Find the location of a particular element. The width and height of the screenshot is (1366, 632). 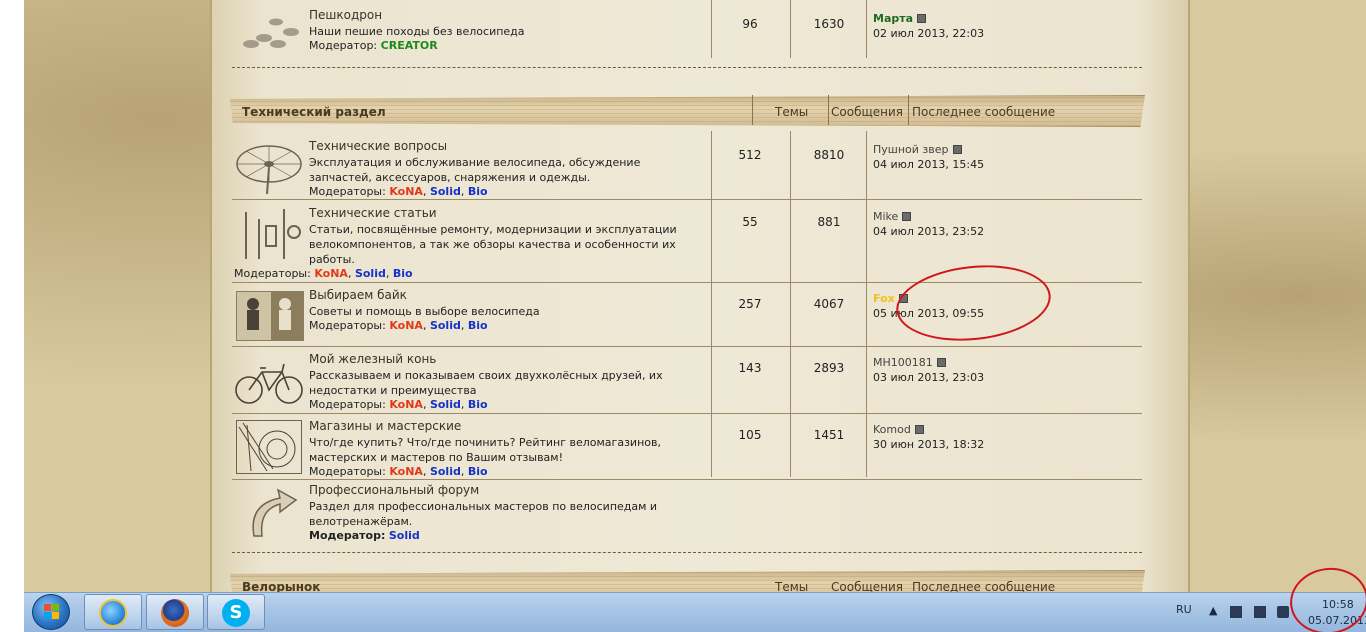

firefox-icon is located at coordinates (175, 613).